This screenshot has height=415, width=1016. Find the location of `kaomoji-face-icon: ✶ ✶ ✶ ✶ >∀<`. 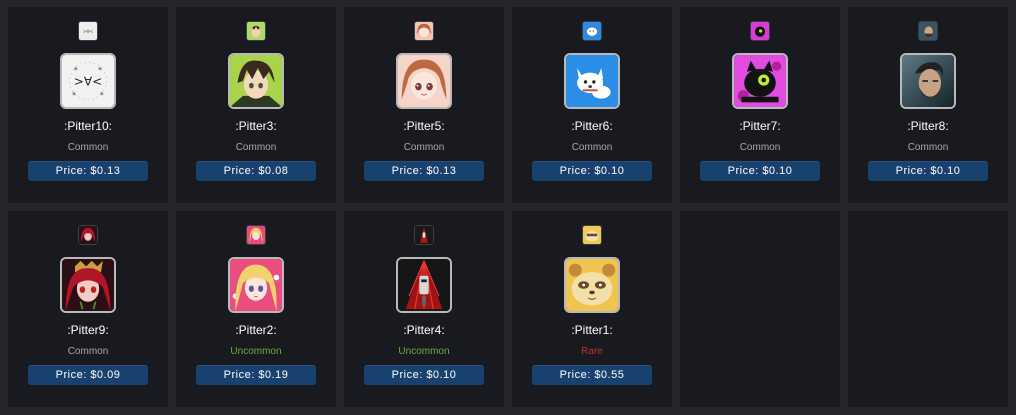

kaomoji-face-icon: ✶ ✶ ✶ ✶ >∀< is located at coordinates (88, 81).